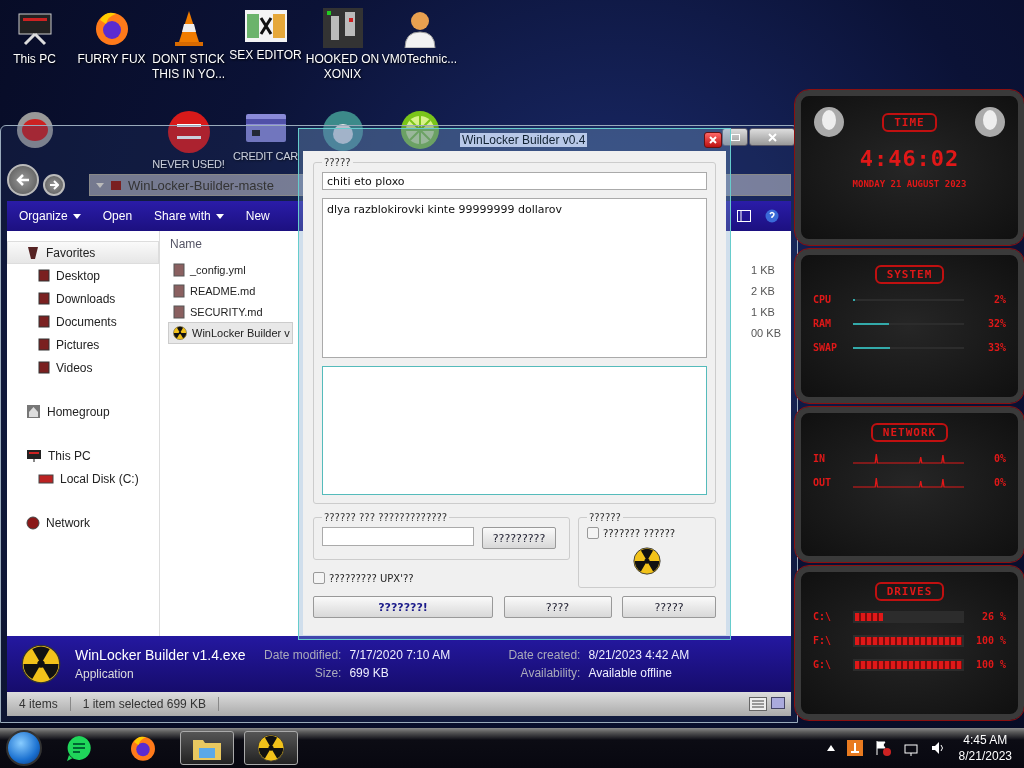  I want to click on nav-item: Homegroup, so click(83, 411).